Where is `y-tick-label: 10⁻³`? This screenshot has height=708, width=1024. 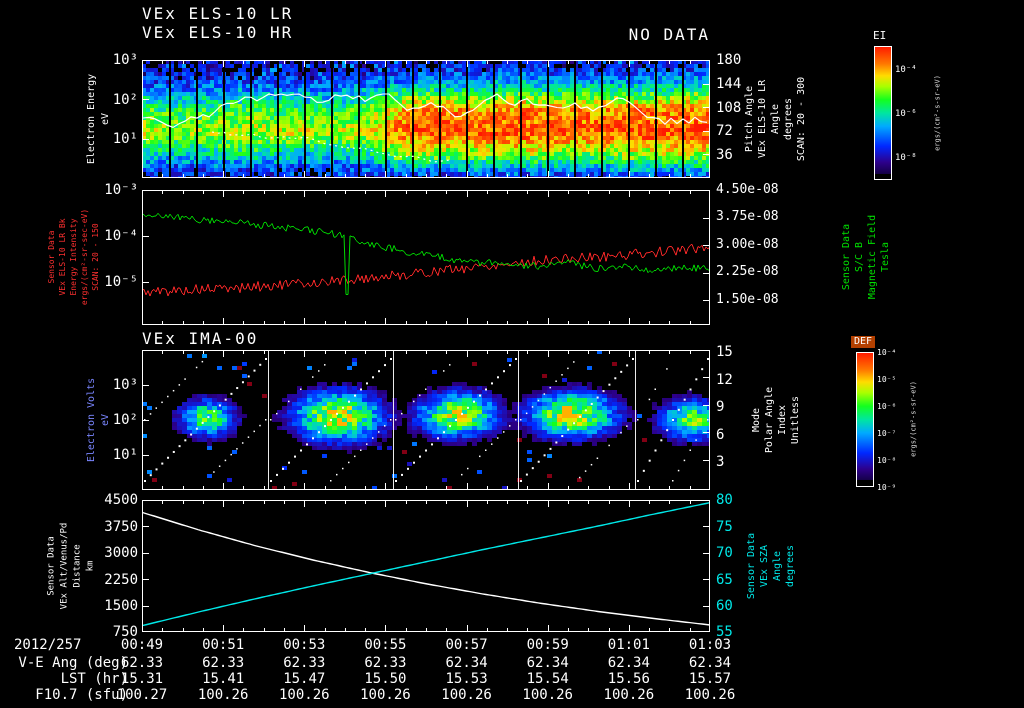 y-tick-label: 10⁻³ is located at coordinates (121, 190).